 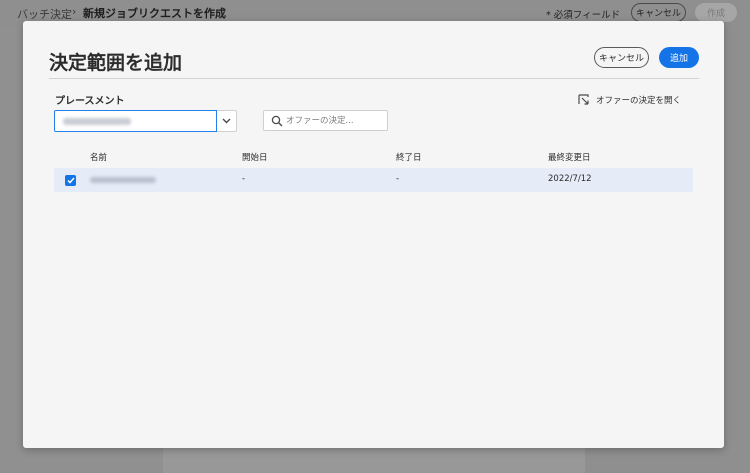 I want to click on open-external-icon, so click(x=583, y=99).